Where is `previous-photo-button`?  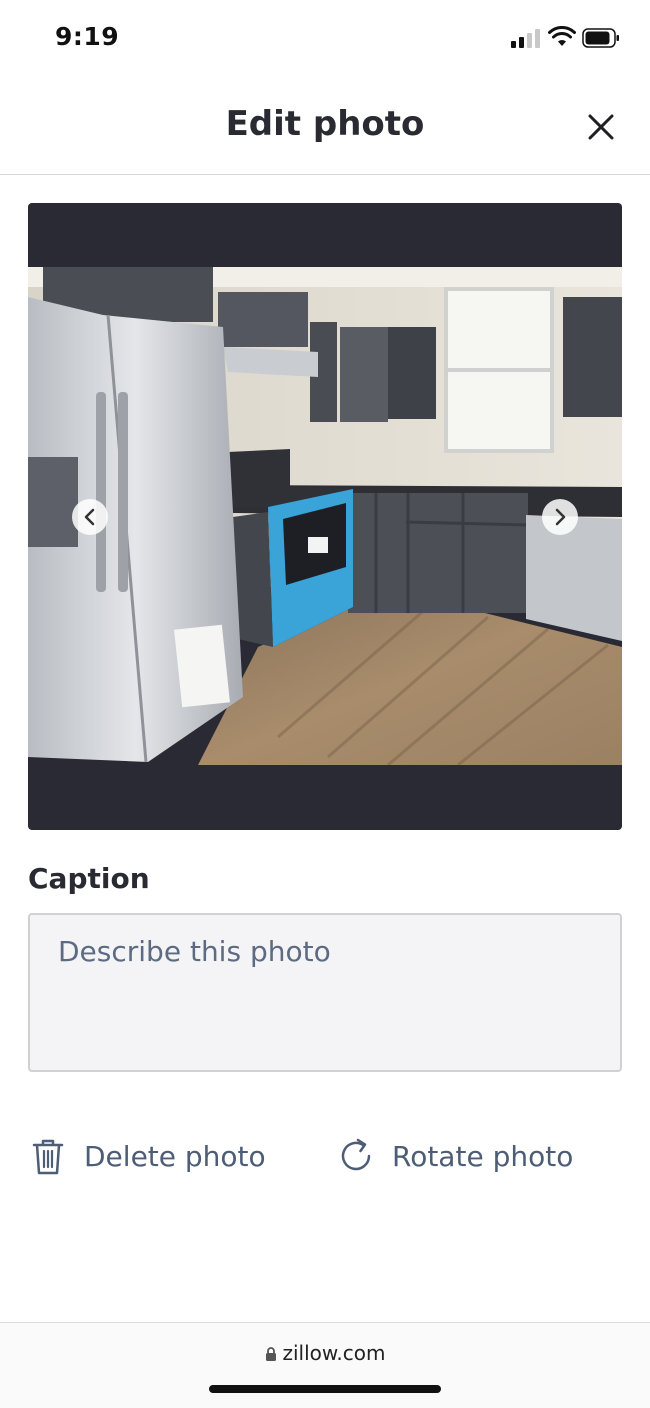
previous-photo-button is located at coordinates (90, 517).